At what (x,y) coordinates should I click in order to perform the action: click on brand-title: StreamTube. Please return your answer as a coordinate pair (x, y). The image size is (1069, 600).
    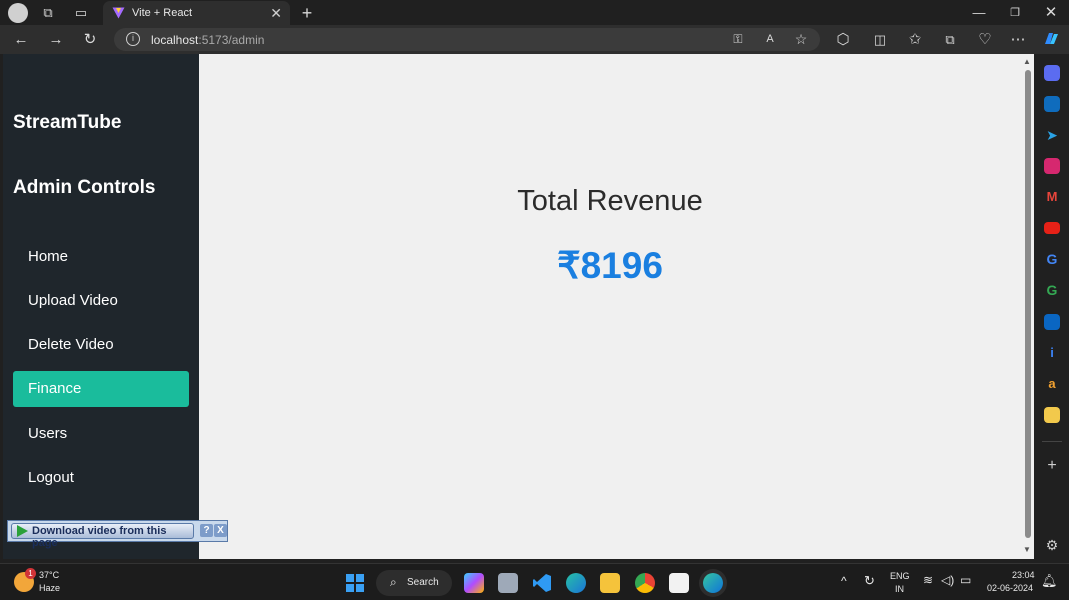
    Looking at the image, I should click on (67, 123).